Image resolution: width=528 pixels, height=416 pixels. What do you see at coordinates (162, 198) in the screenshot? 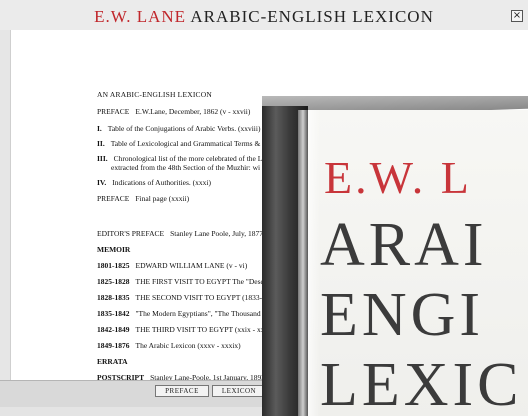
I see `toc-item-desc: Final page (xxxii)` at bounding box center [162, 198].